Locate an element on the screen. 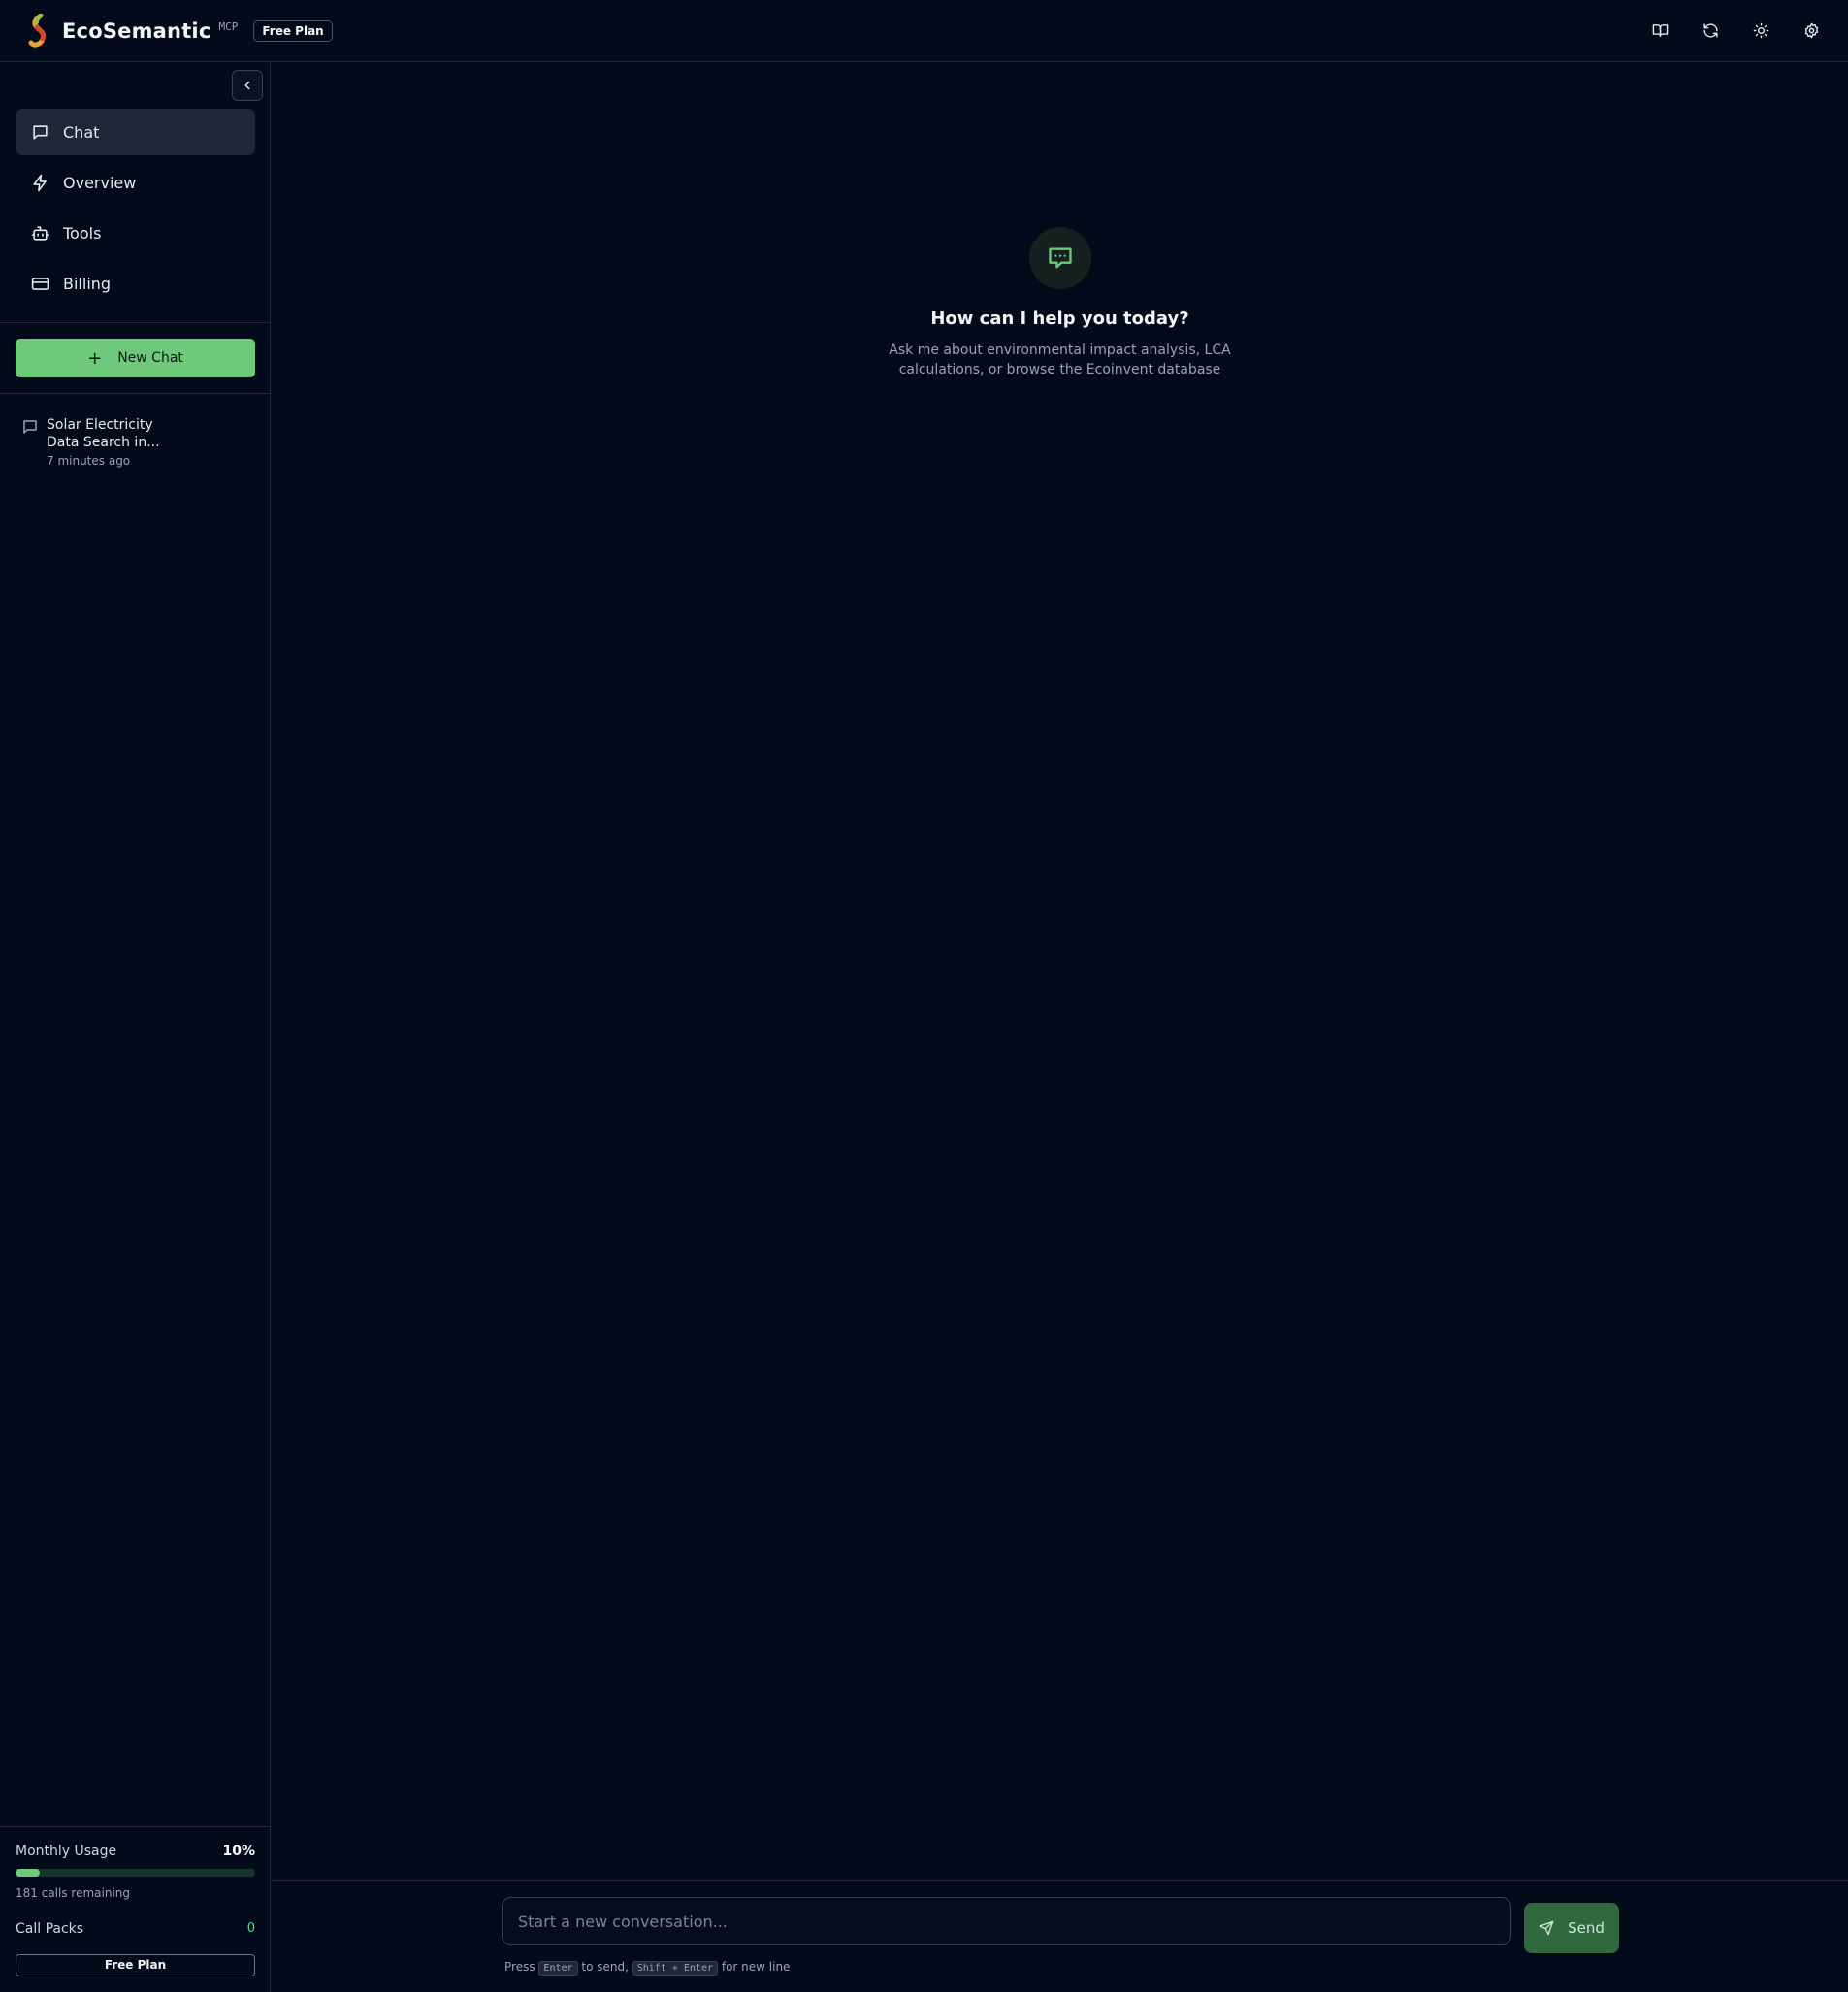  ecosemantic-logo is located at coordinates (37, 30).